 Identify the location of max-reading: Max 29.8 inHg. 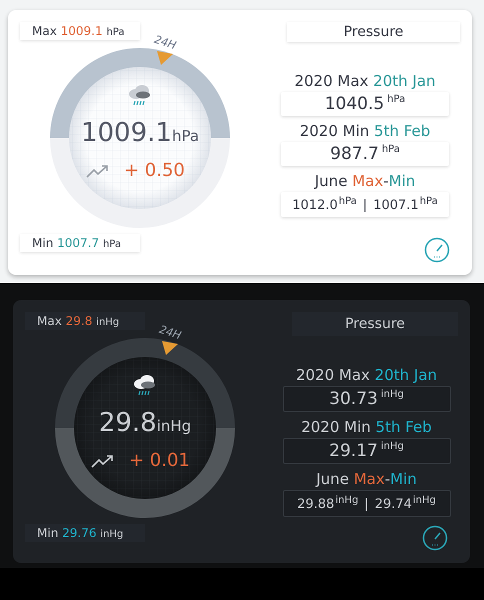
(85, 321).